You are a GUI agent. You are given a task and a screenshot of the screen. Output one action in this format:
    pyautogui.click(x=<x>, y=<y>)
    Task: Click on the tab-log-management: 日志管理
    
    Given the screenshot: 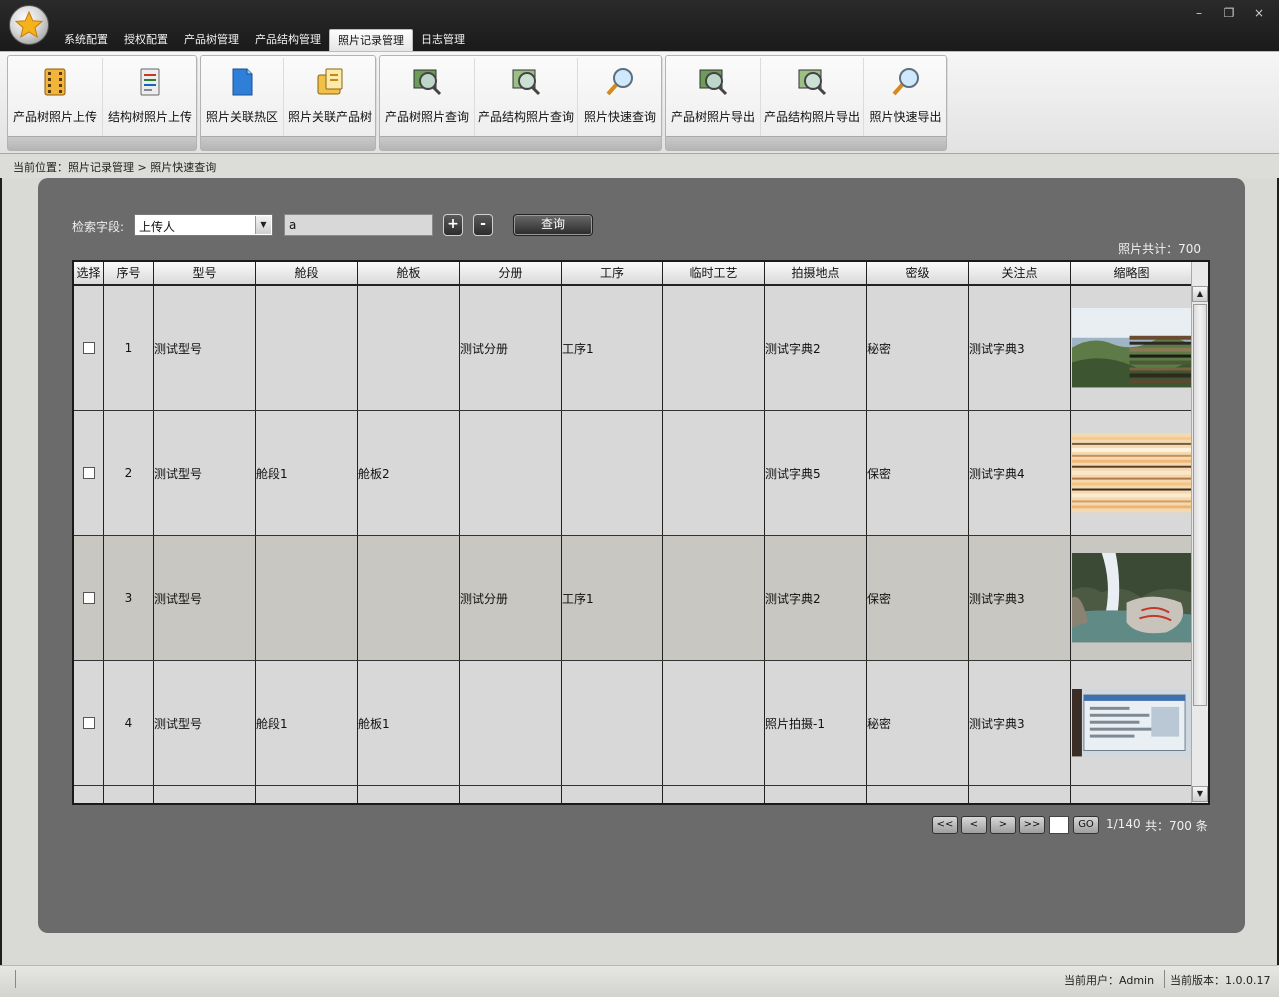 What is the action you would take?
    pyautogui.click(x=443, y=40)
    